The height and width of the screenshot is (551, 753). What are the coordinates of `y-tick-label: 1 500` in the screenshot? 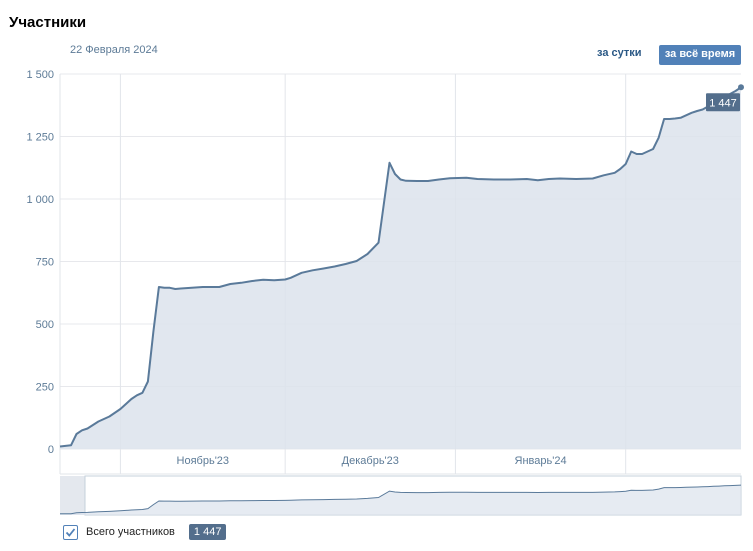 It's located at (40, 75).